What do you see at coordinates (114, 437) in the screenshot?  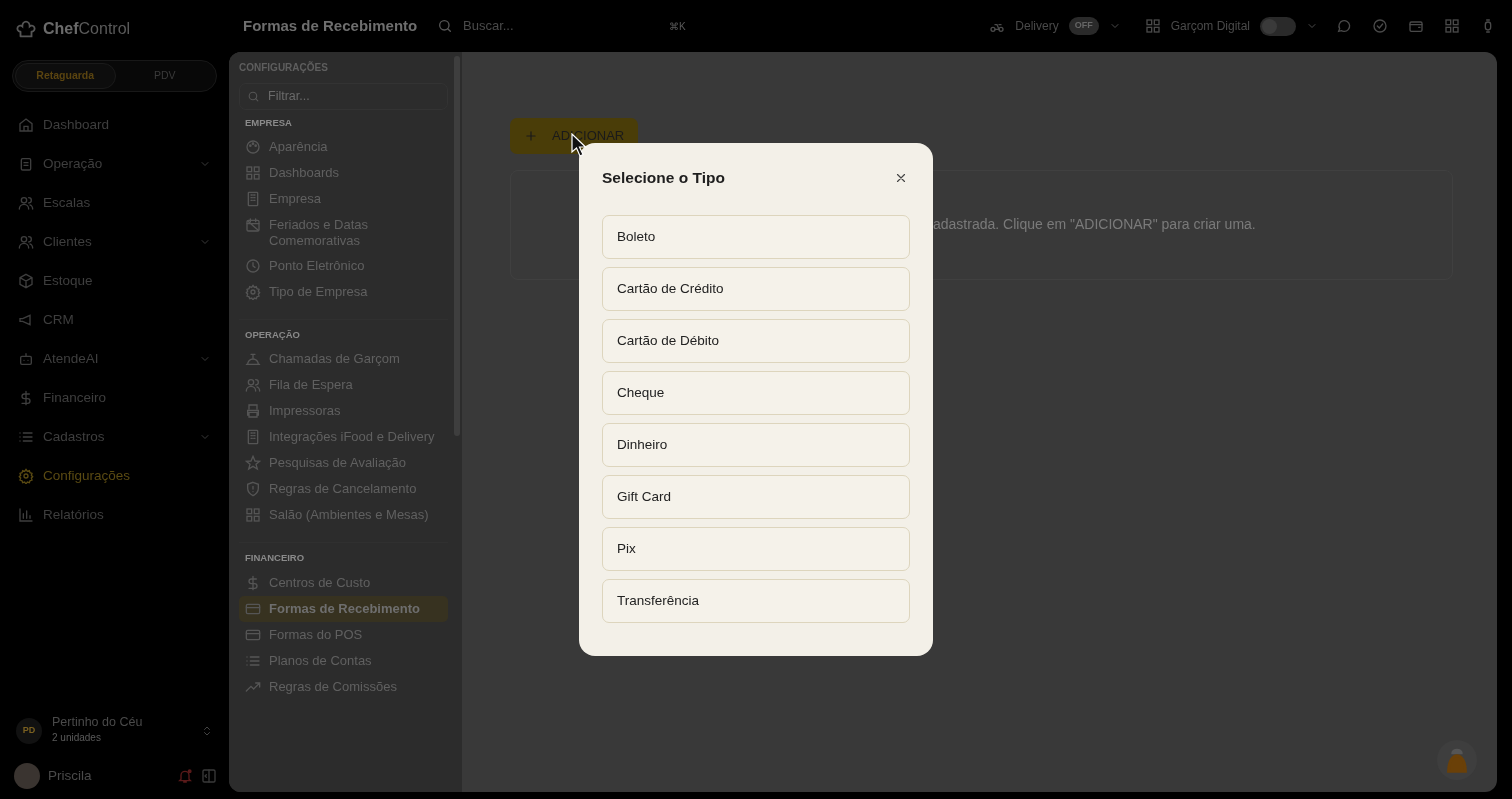 I see `nav-item: Cadastros` at bounding box center [114, 437].